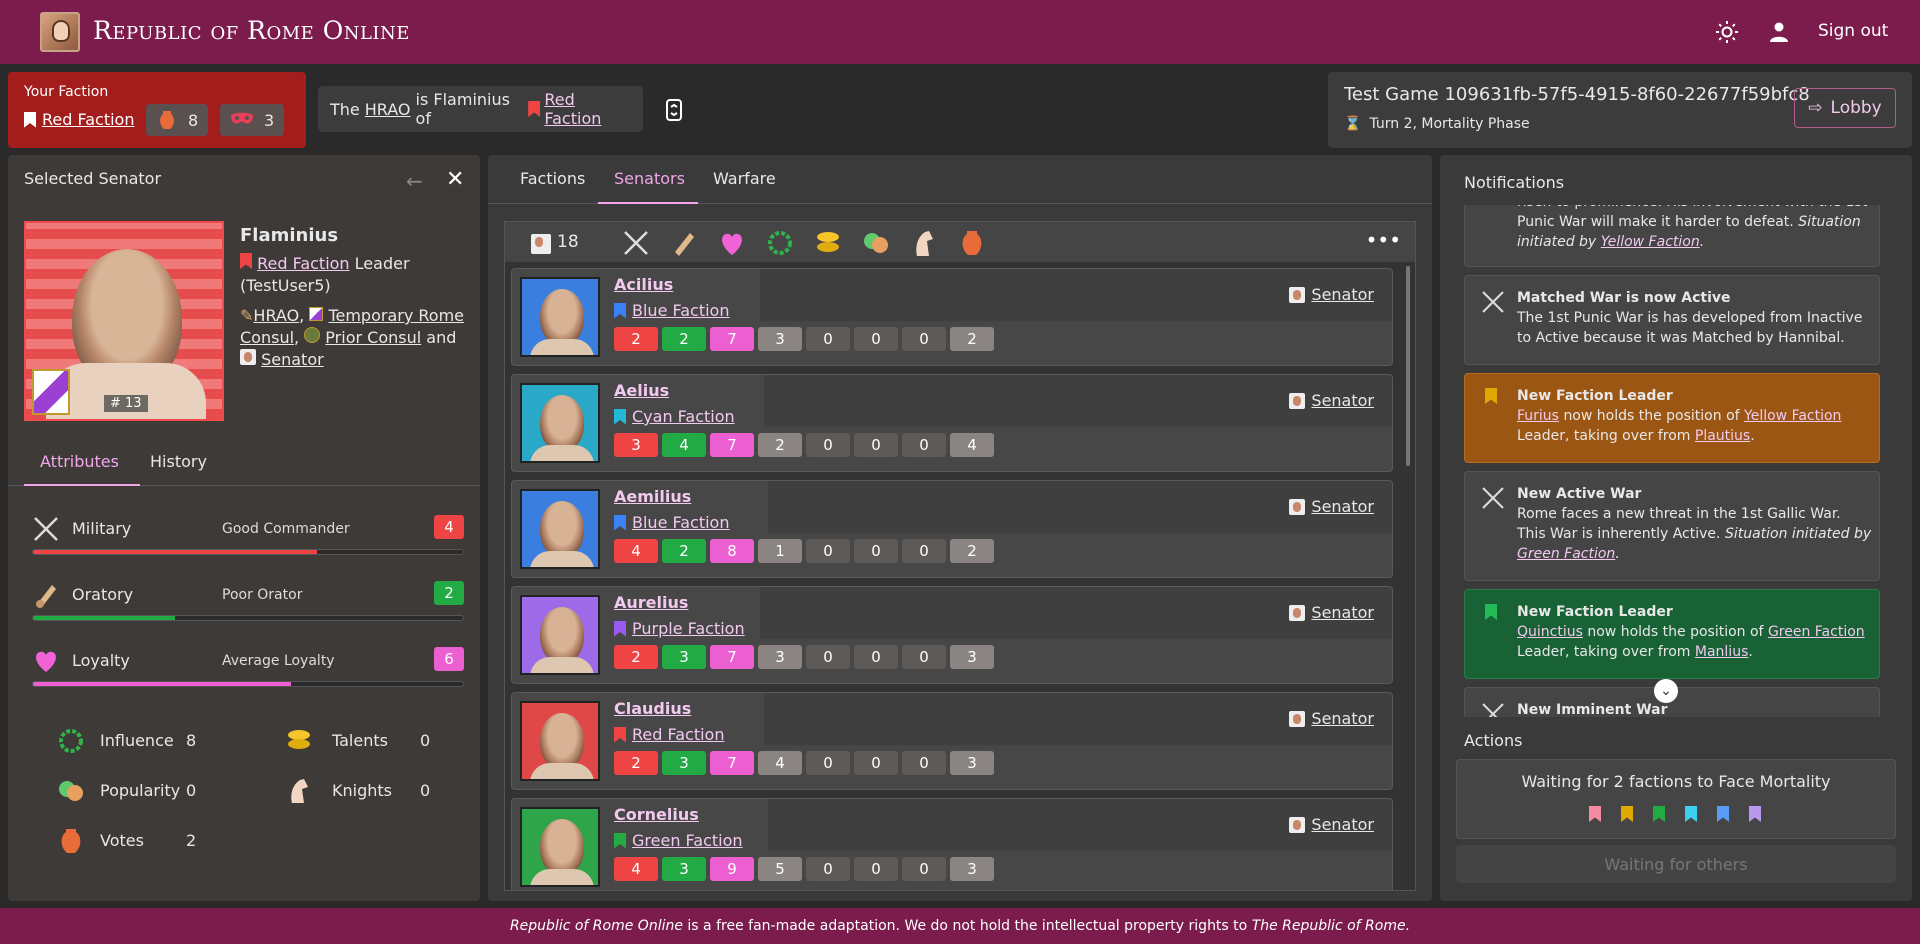 The width and height of the screenshot is (1920, 944). I want to click on tab-attributes: Attributes, so click(79, 461).